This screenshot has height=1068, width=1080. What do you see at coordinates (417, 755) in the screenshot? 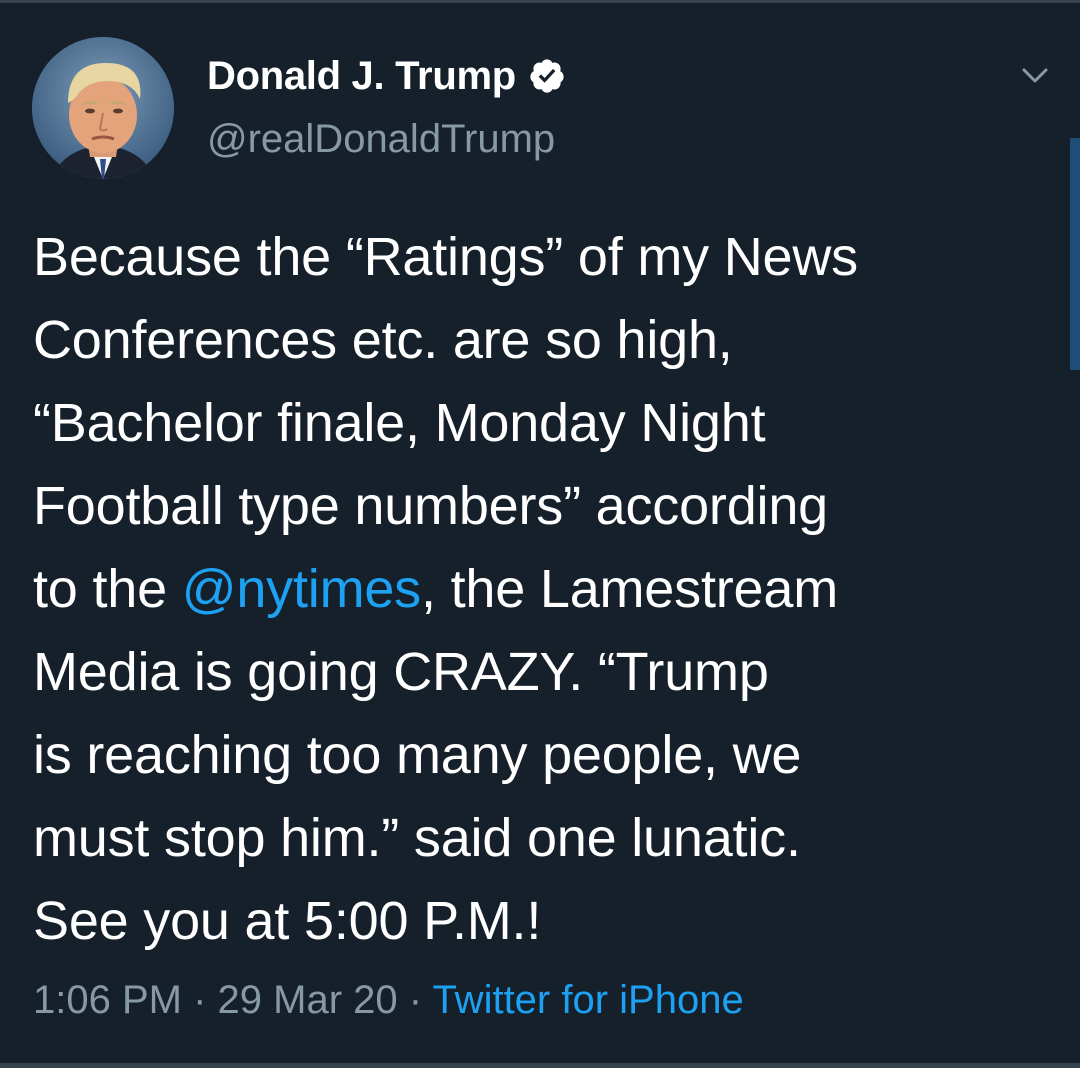
I see `tweet-line: is reaching too many people, we` at bounding box center [417, 755].